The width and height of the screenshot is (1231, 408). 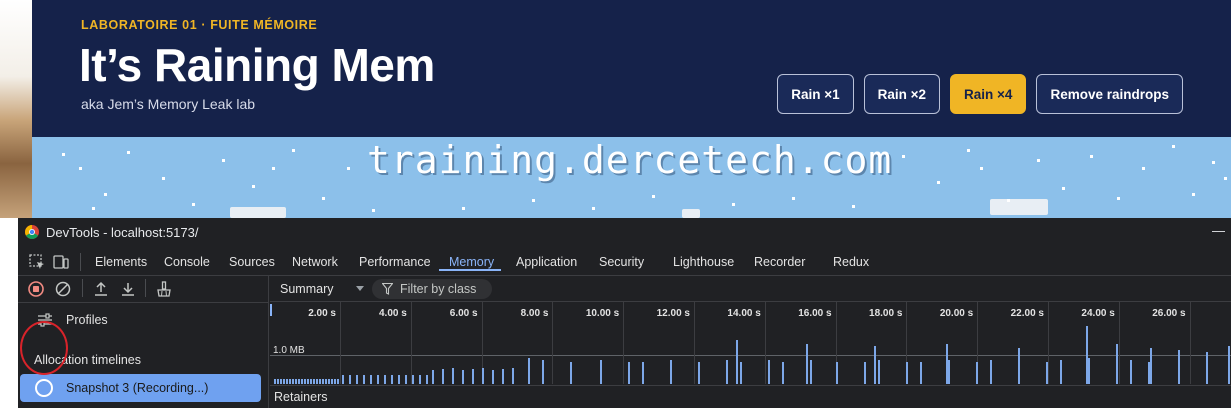 I want to click on inspect-element-icon, so click(x=37, y=262).